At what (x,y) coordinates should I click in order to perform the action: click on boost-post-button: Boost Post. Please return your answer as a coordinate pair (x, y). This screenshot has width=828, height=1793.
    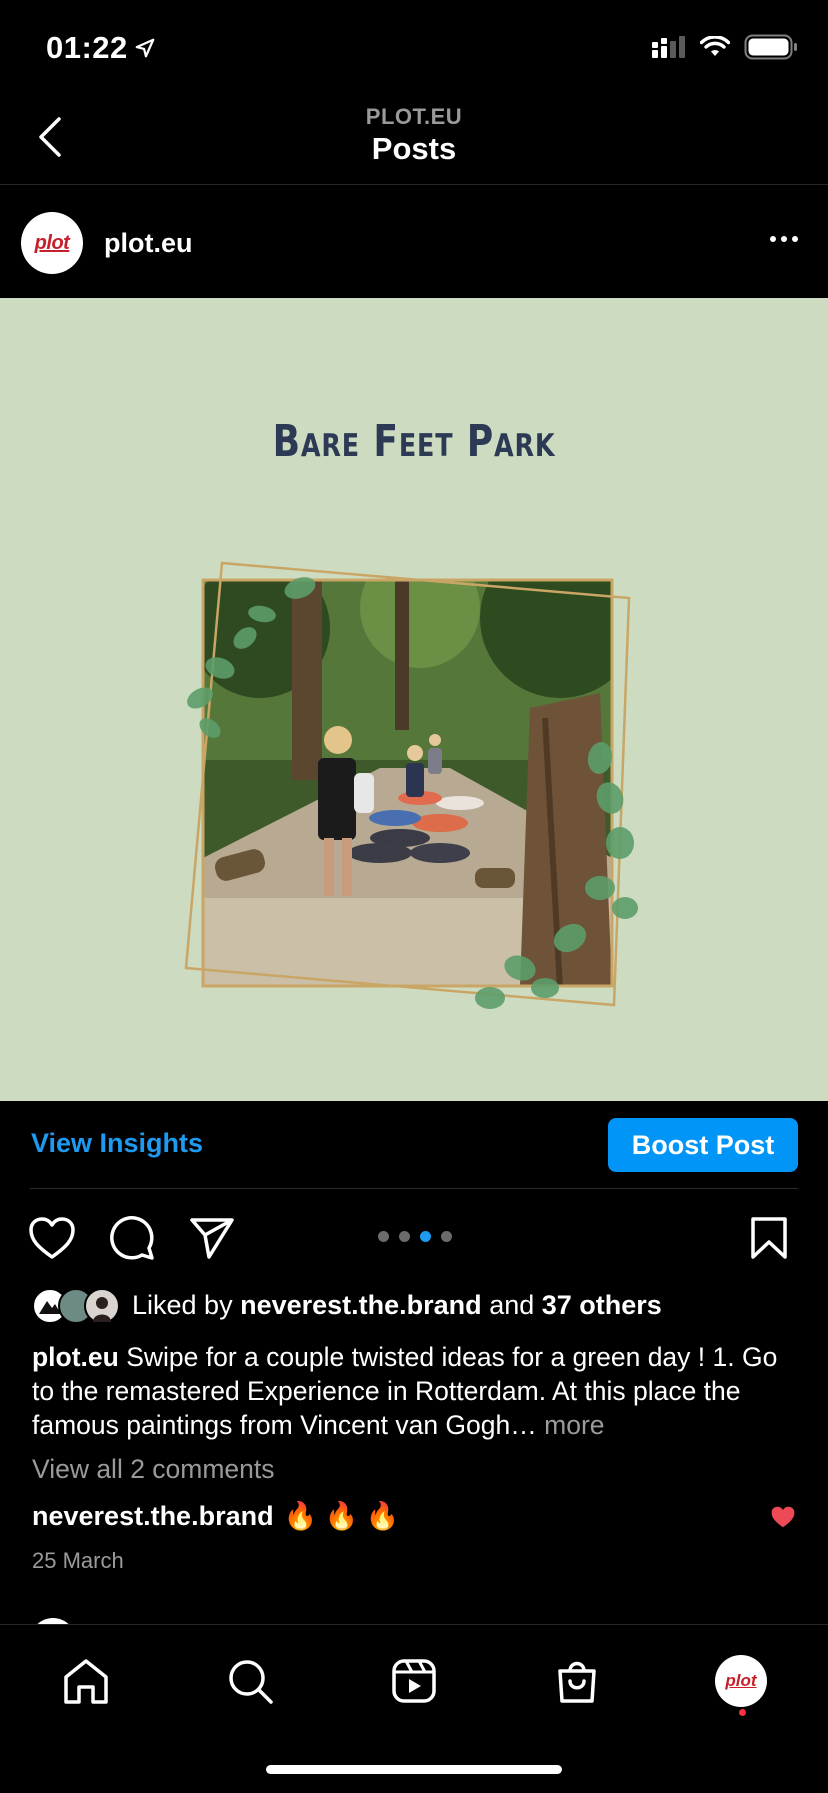
    Looking at the image, I should click on (703, 1145).